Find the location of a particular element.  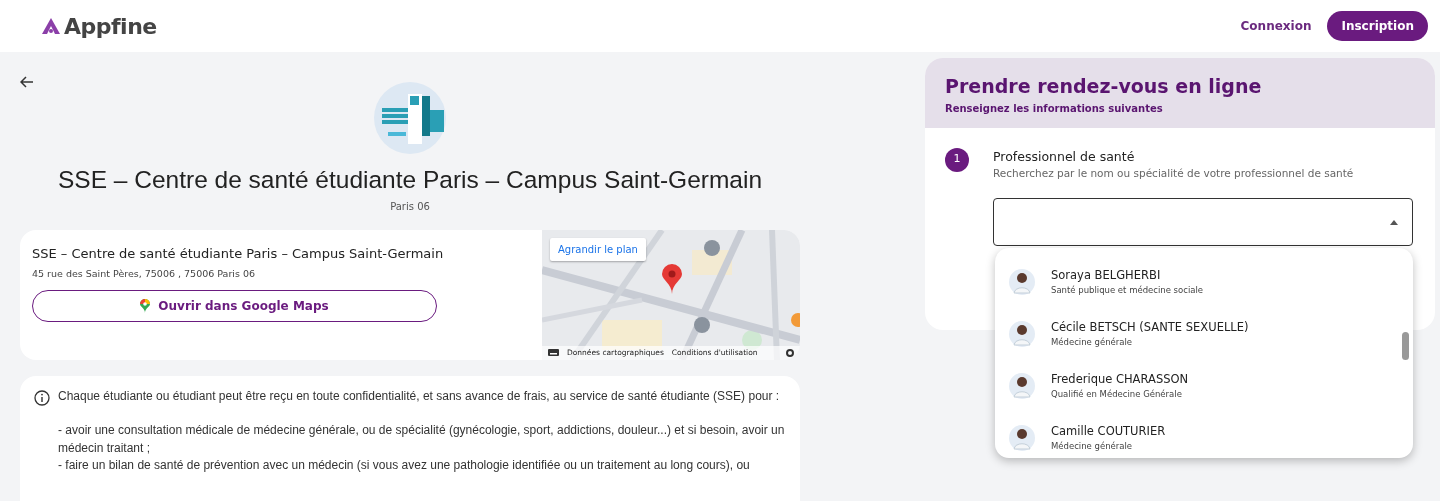

keyboard-icon is located at coordinates (553, 353).